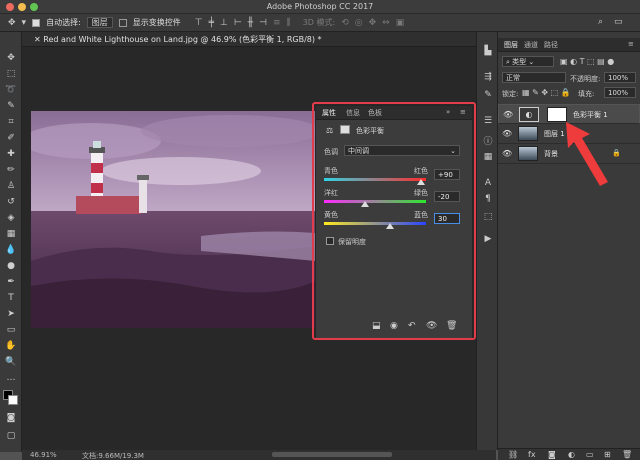  I want to click on 3d-icon: ⬚, so click(488, 218).